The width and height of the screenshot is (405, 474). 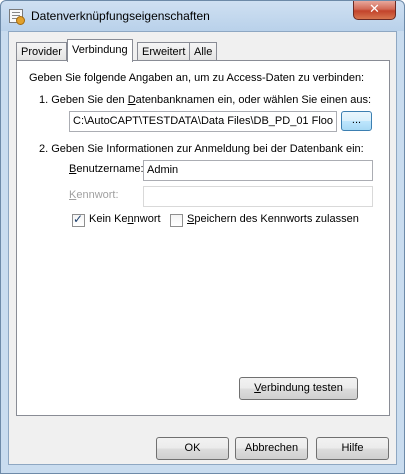 I want to click on data-link-properties-icon, so click(x=17, y=17).